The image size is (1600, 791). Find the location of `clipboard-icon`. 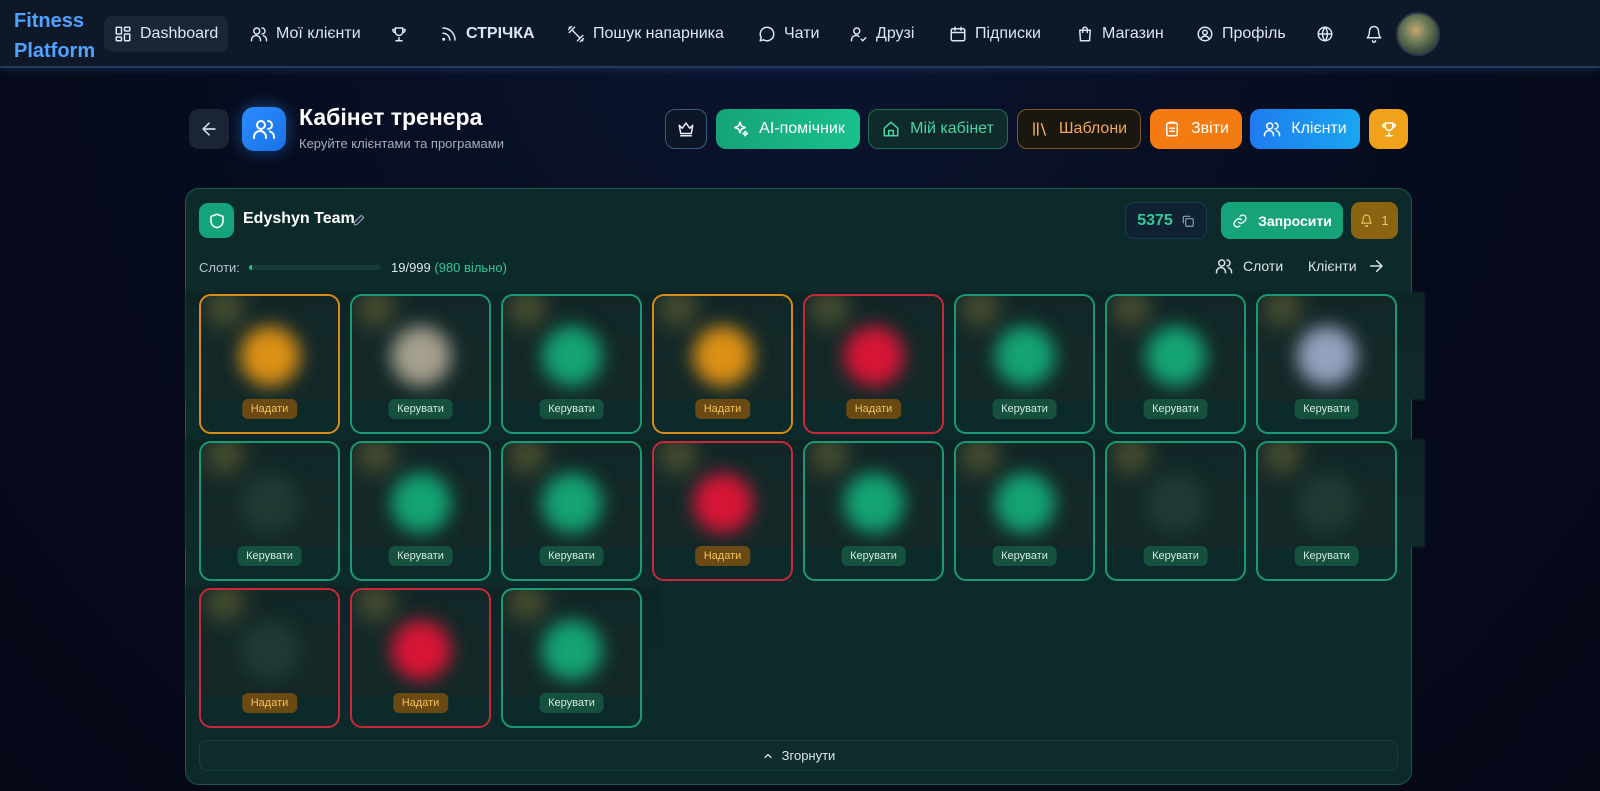

clipboard-icon is located at coordinates (1172, 129).